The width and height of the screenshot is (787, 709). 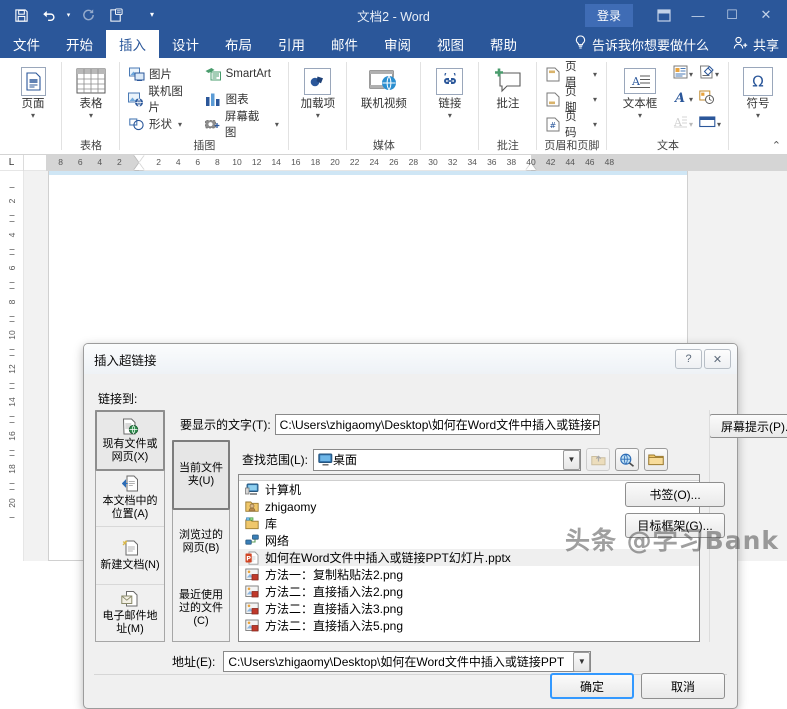 What do you see at coordinates (732, 15) in the screenshot?
I see `maximize-button: ☐` at bounding box center [732, 15].